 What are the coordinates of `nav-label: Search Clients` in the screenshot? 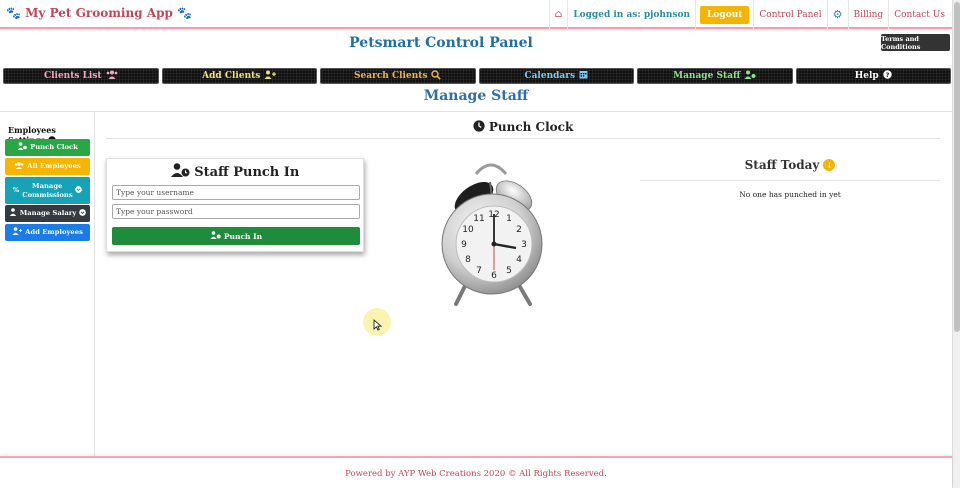 It's located at (391, 76).